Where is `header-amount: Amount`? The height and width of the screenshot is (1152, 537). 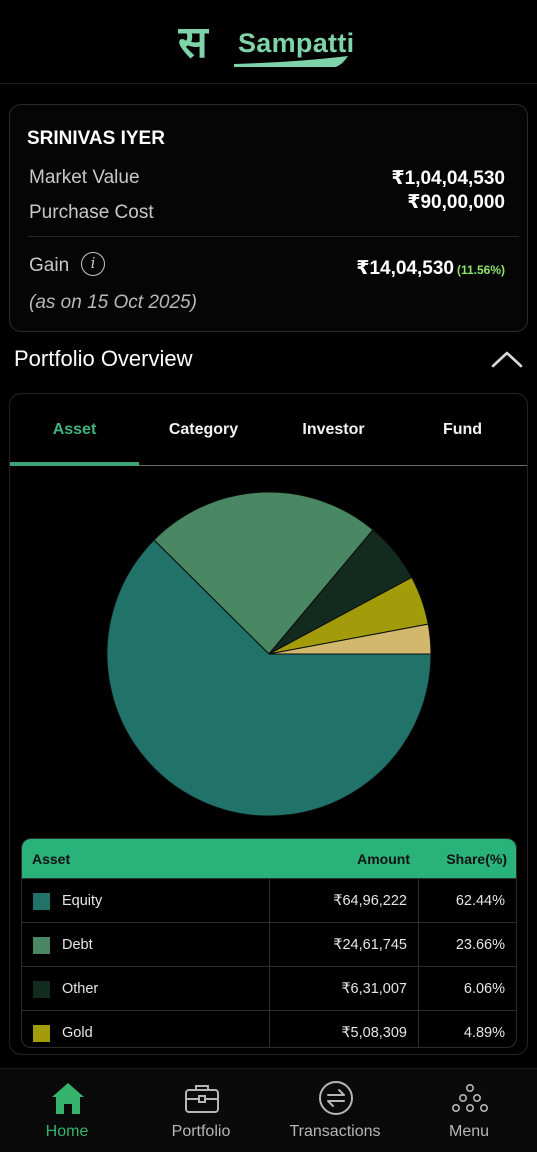
header-amount: Amount is located at coordinates (383, 859).